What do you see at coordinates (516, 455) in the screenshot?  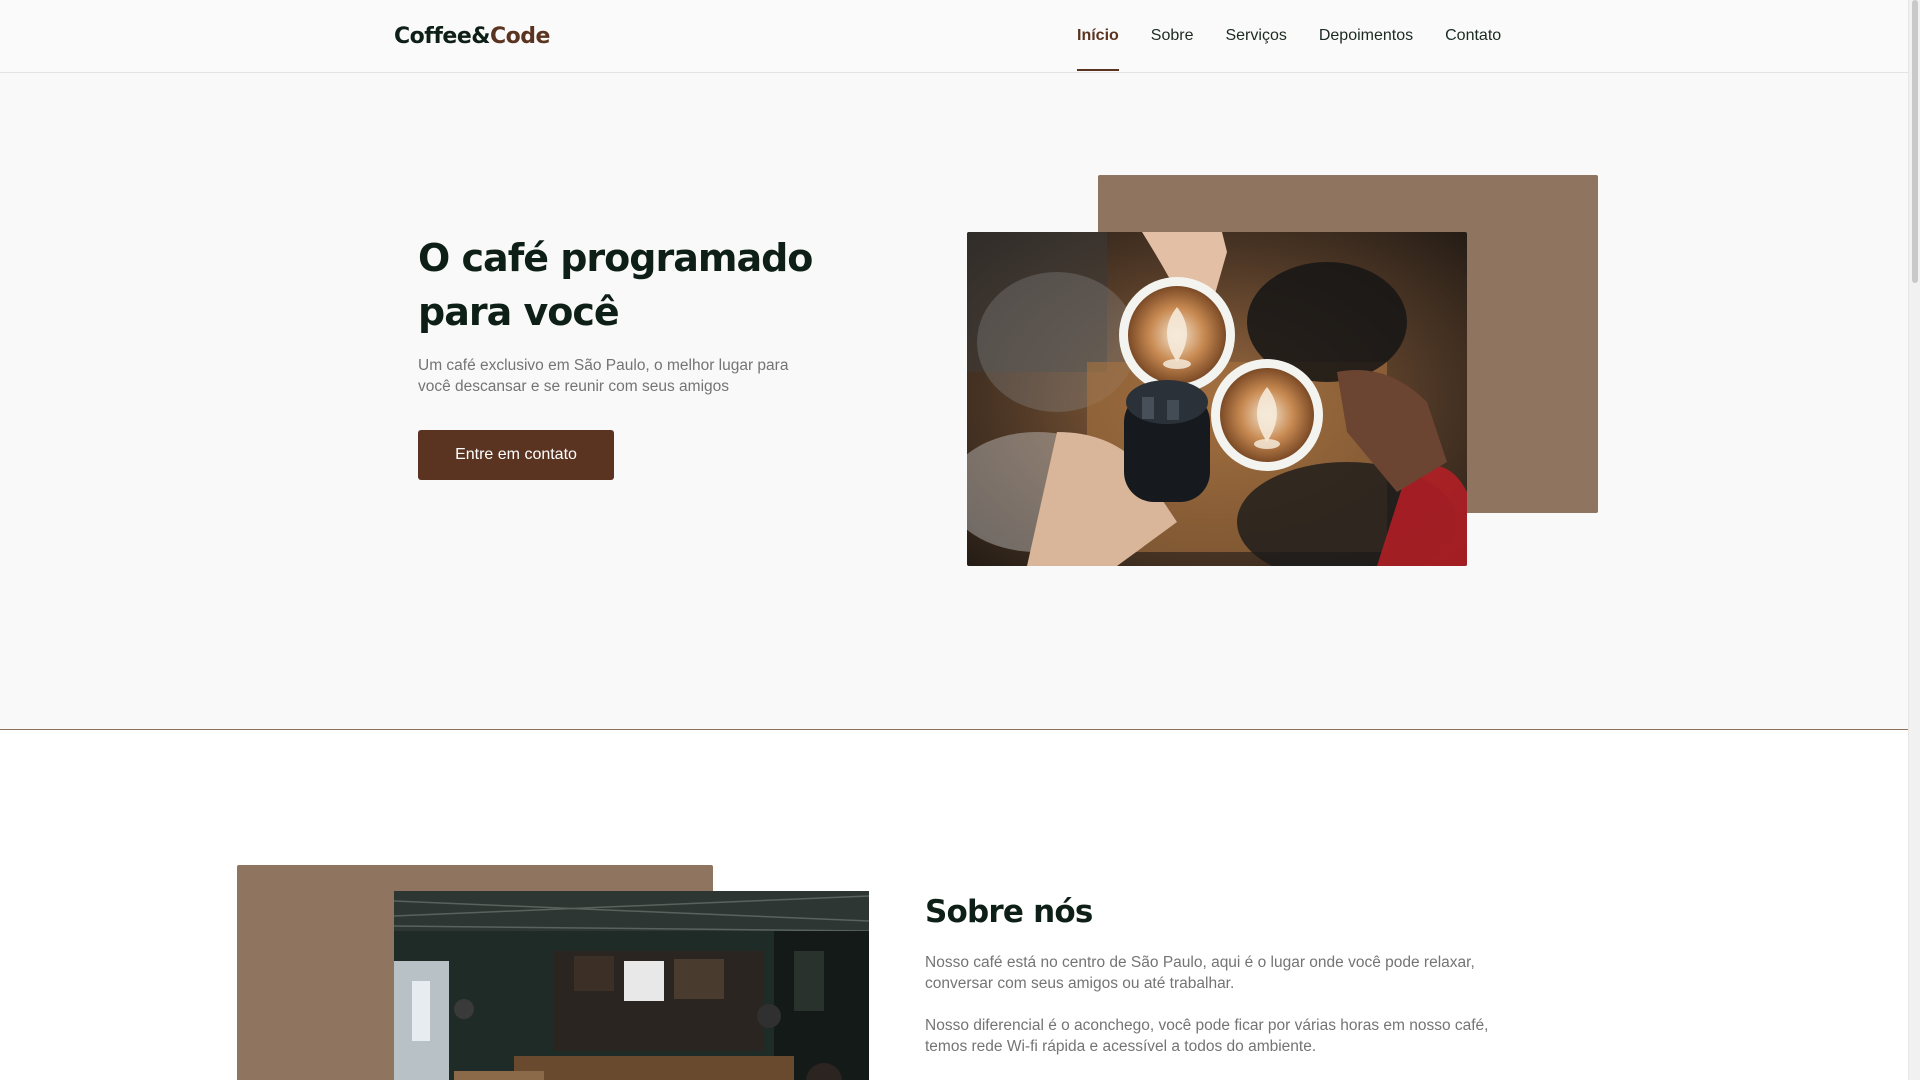 I see `contact-button: Entre em contato` at bounding box center [516, 455].